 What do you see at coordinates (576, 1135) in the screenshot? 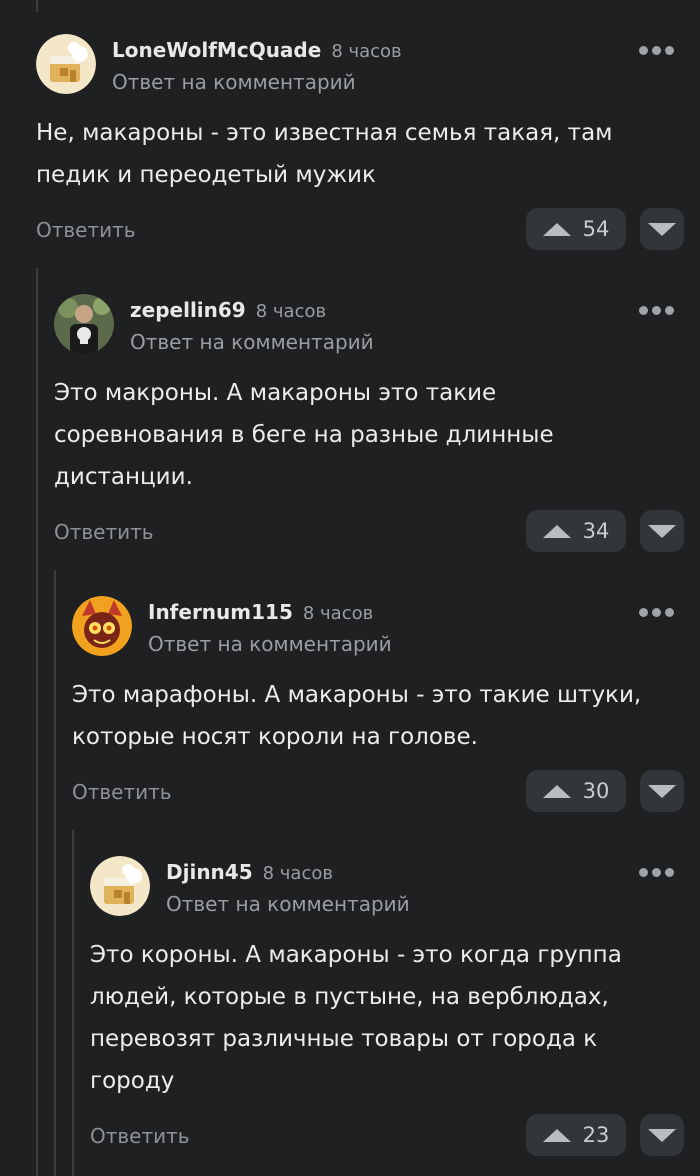
I see `upvote-button: 23` at bounding box center [576, 1135].